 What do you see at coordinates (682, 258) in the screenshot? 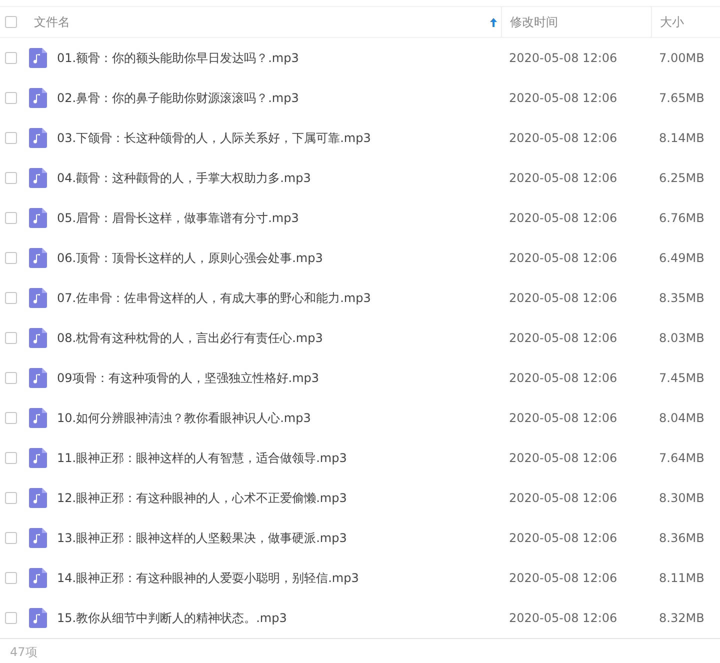
I see `file-size: 6.49MB` at bounding box center [682, 258].